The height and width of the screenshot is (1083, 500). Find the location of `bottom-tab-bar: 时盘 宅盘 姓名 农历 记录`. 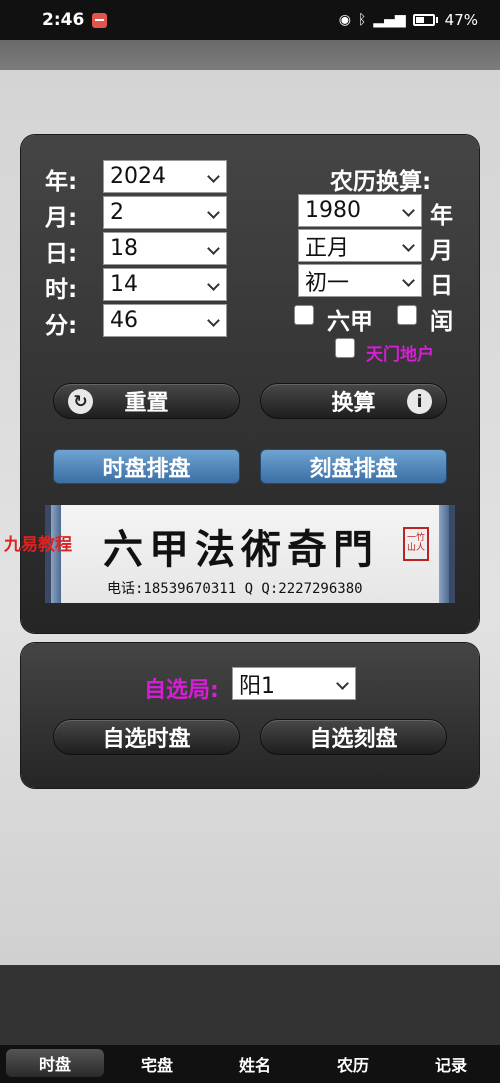

bottom-tab-bar: 时盘 宅盘 姓名 农历 记录 is located at coordinates (250, 1064).